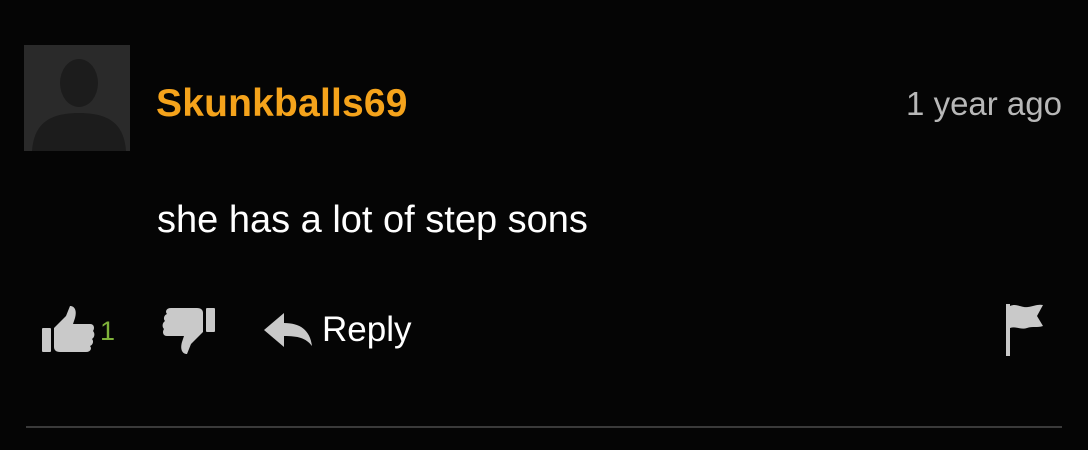 The width and height of the screenshot is (1088, 450). What do you see at coordinates (68, 329) in the screenshot?
I see `thumbs-up-icon` at bounding box center [68, 329].